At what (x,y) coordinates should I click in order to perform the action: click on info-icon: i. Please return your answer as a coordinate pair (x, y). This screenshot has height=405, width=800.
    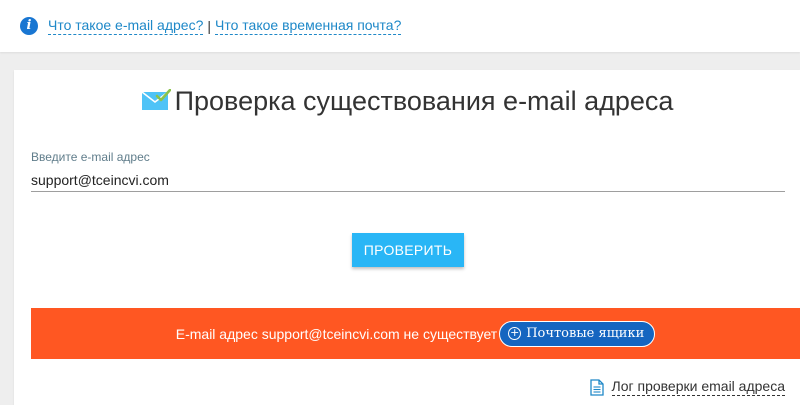
    Looking at the image, I should click on (29, 26).